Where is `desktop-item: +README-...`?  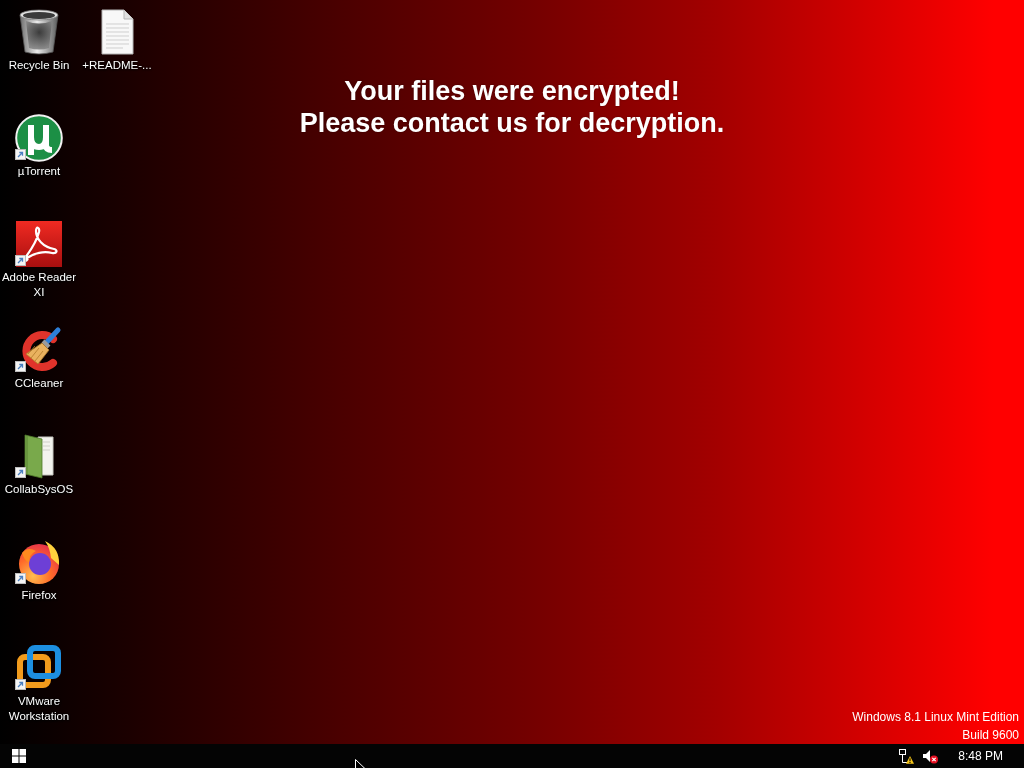
desktop-item: +README-... is located at coordinates (117, 40).